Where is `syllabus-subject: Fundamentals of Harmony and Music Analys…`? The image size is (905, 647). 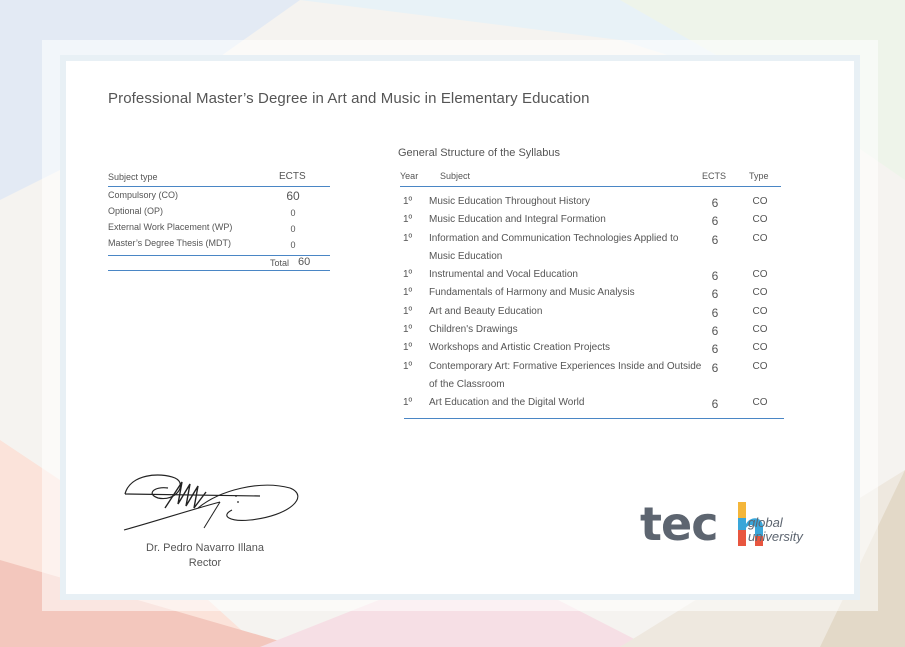
syllabus-subject: Fundamentals of Harmony and Music Analys… is located at coordinates (532, 293).